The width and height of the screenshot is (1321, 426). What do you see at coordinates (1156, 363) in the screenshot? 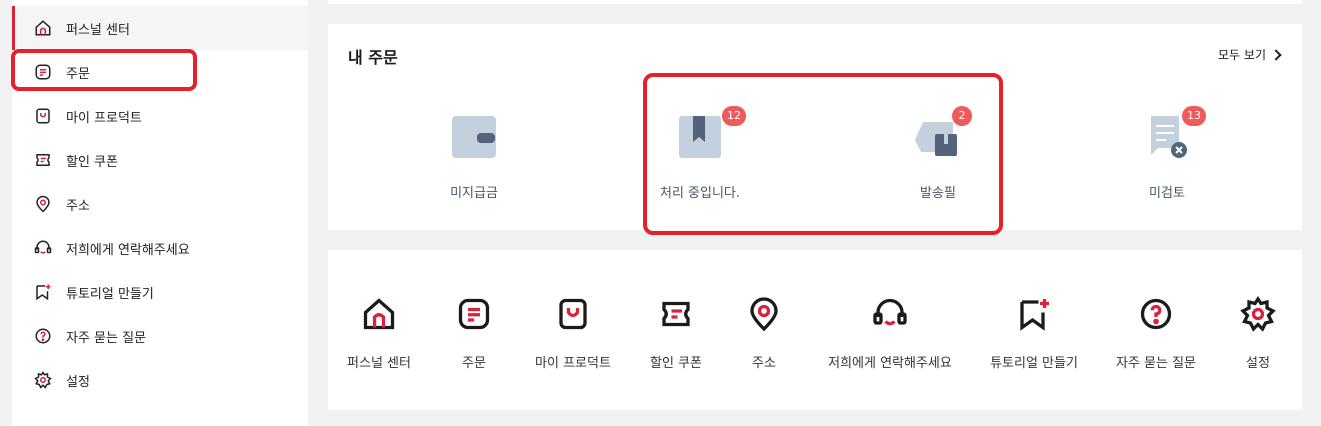
I see `quick-link-label: 자주 묻는 질문` at bounding box center [1156, 363].